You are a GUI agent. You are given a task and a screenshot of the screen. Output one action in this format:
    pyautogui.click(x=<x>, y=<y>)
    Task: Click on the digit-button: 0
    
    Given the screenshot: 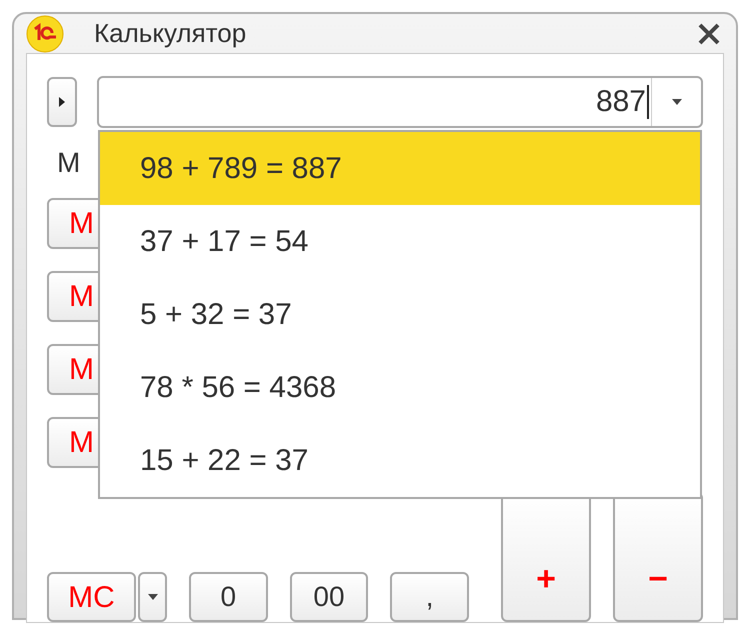 What is the action you would take?
    pyautogui.click(x=228, y=597)
    